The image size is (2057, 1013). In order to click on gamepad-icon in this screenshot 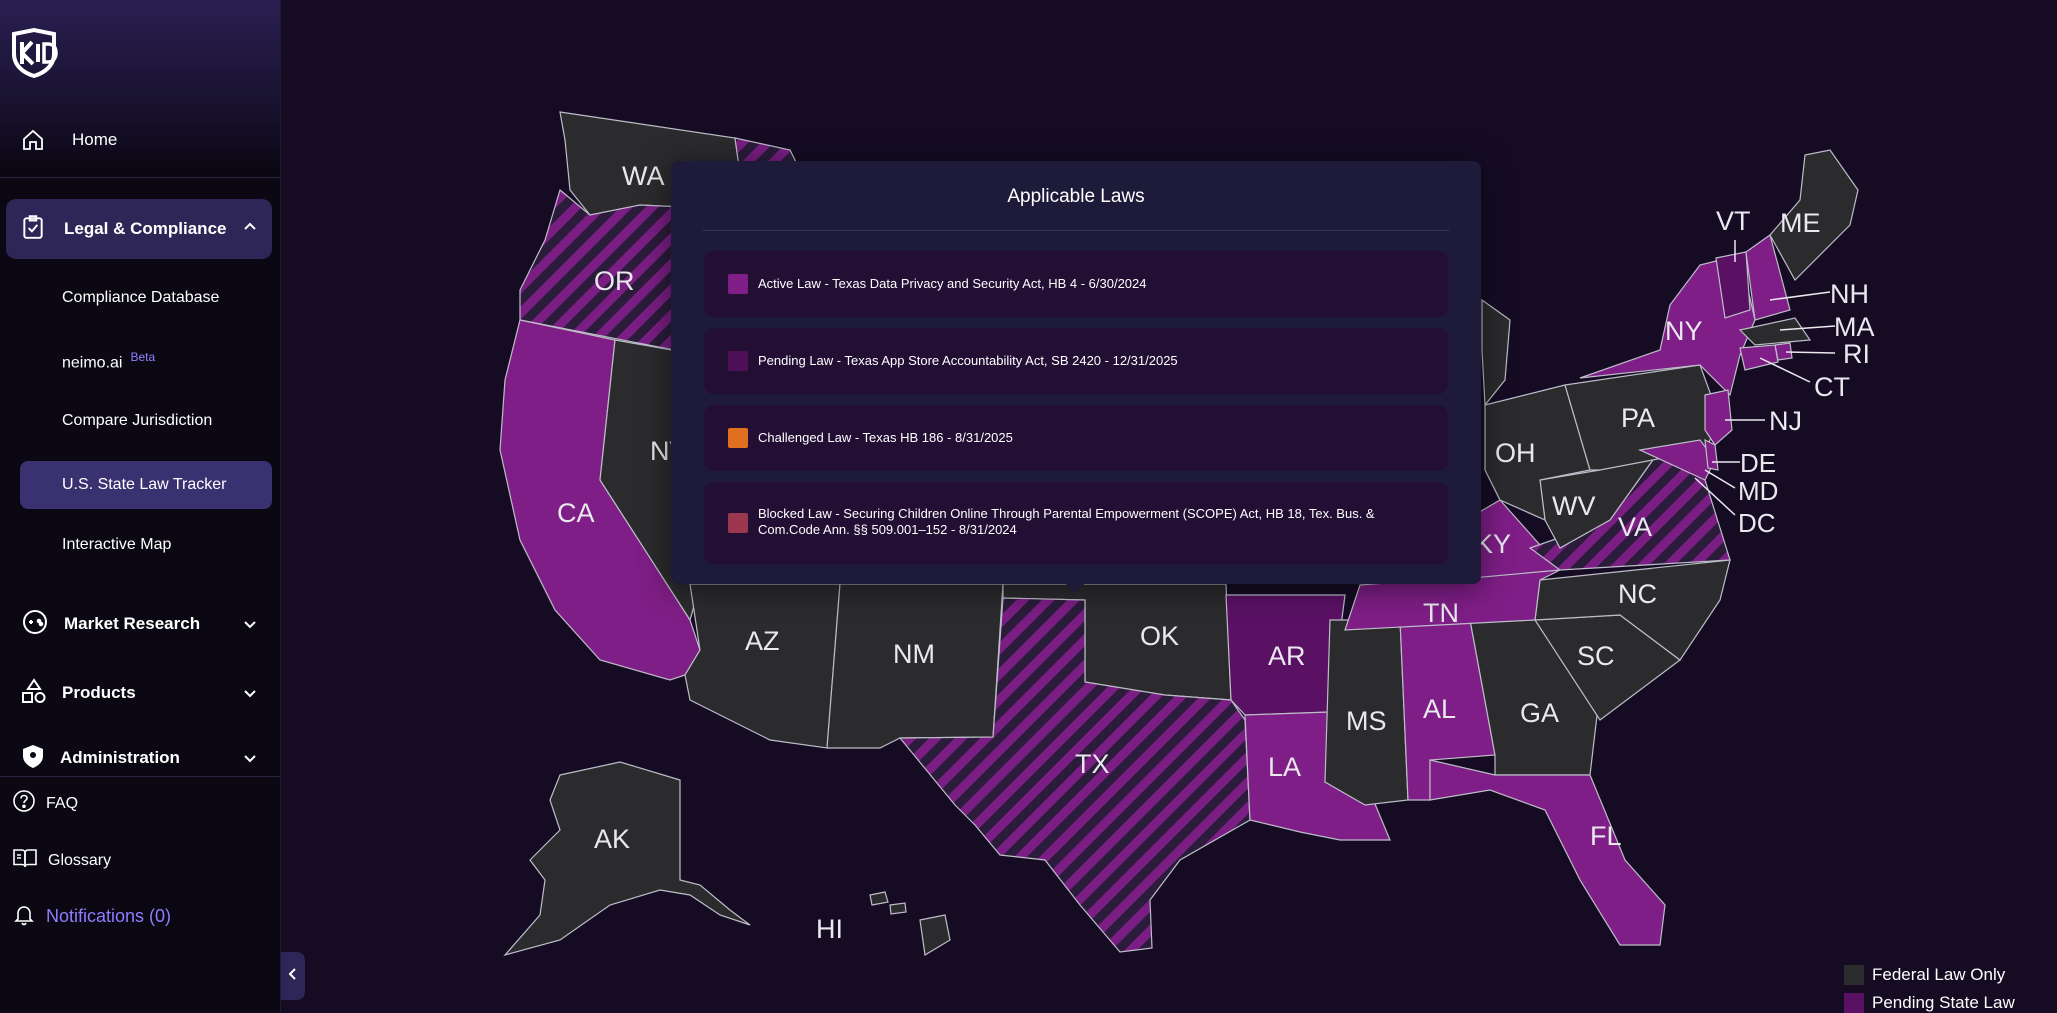, I will do `click(35, 624)`.